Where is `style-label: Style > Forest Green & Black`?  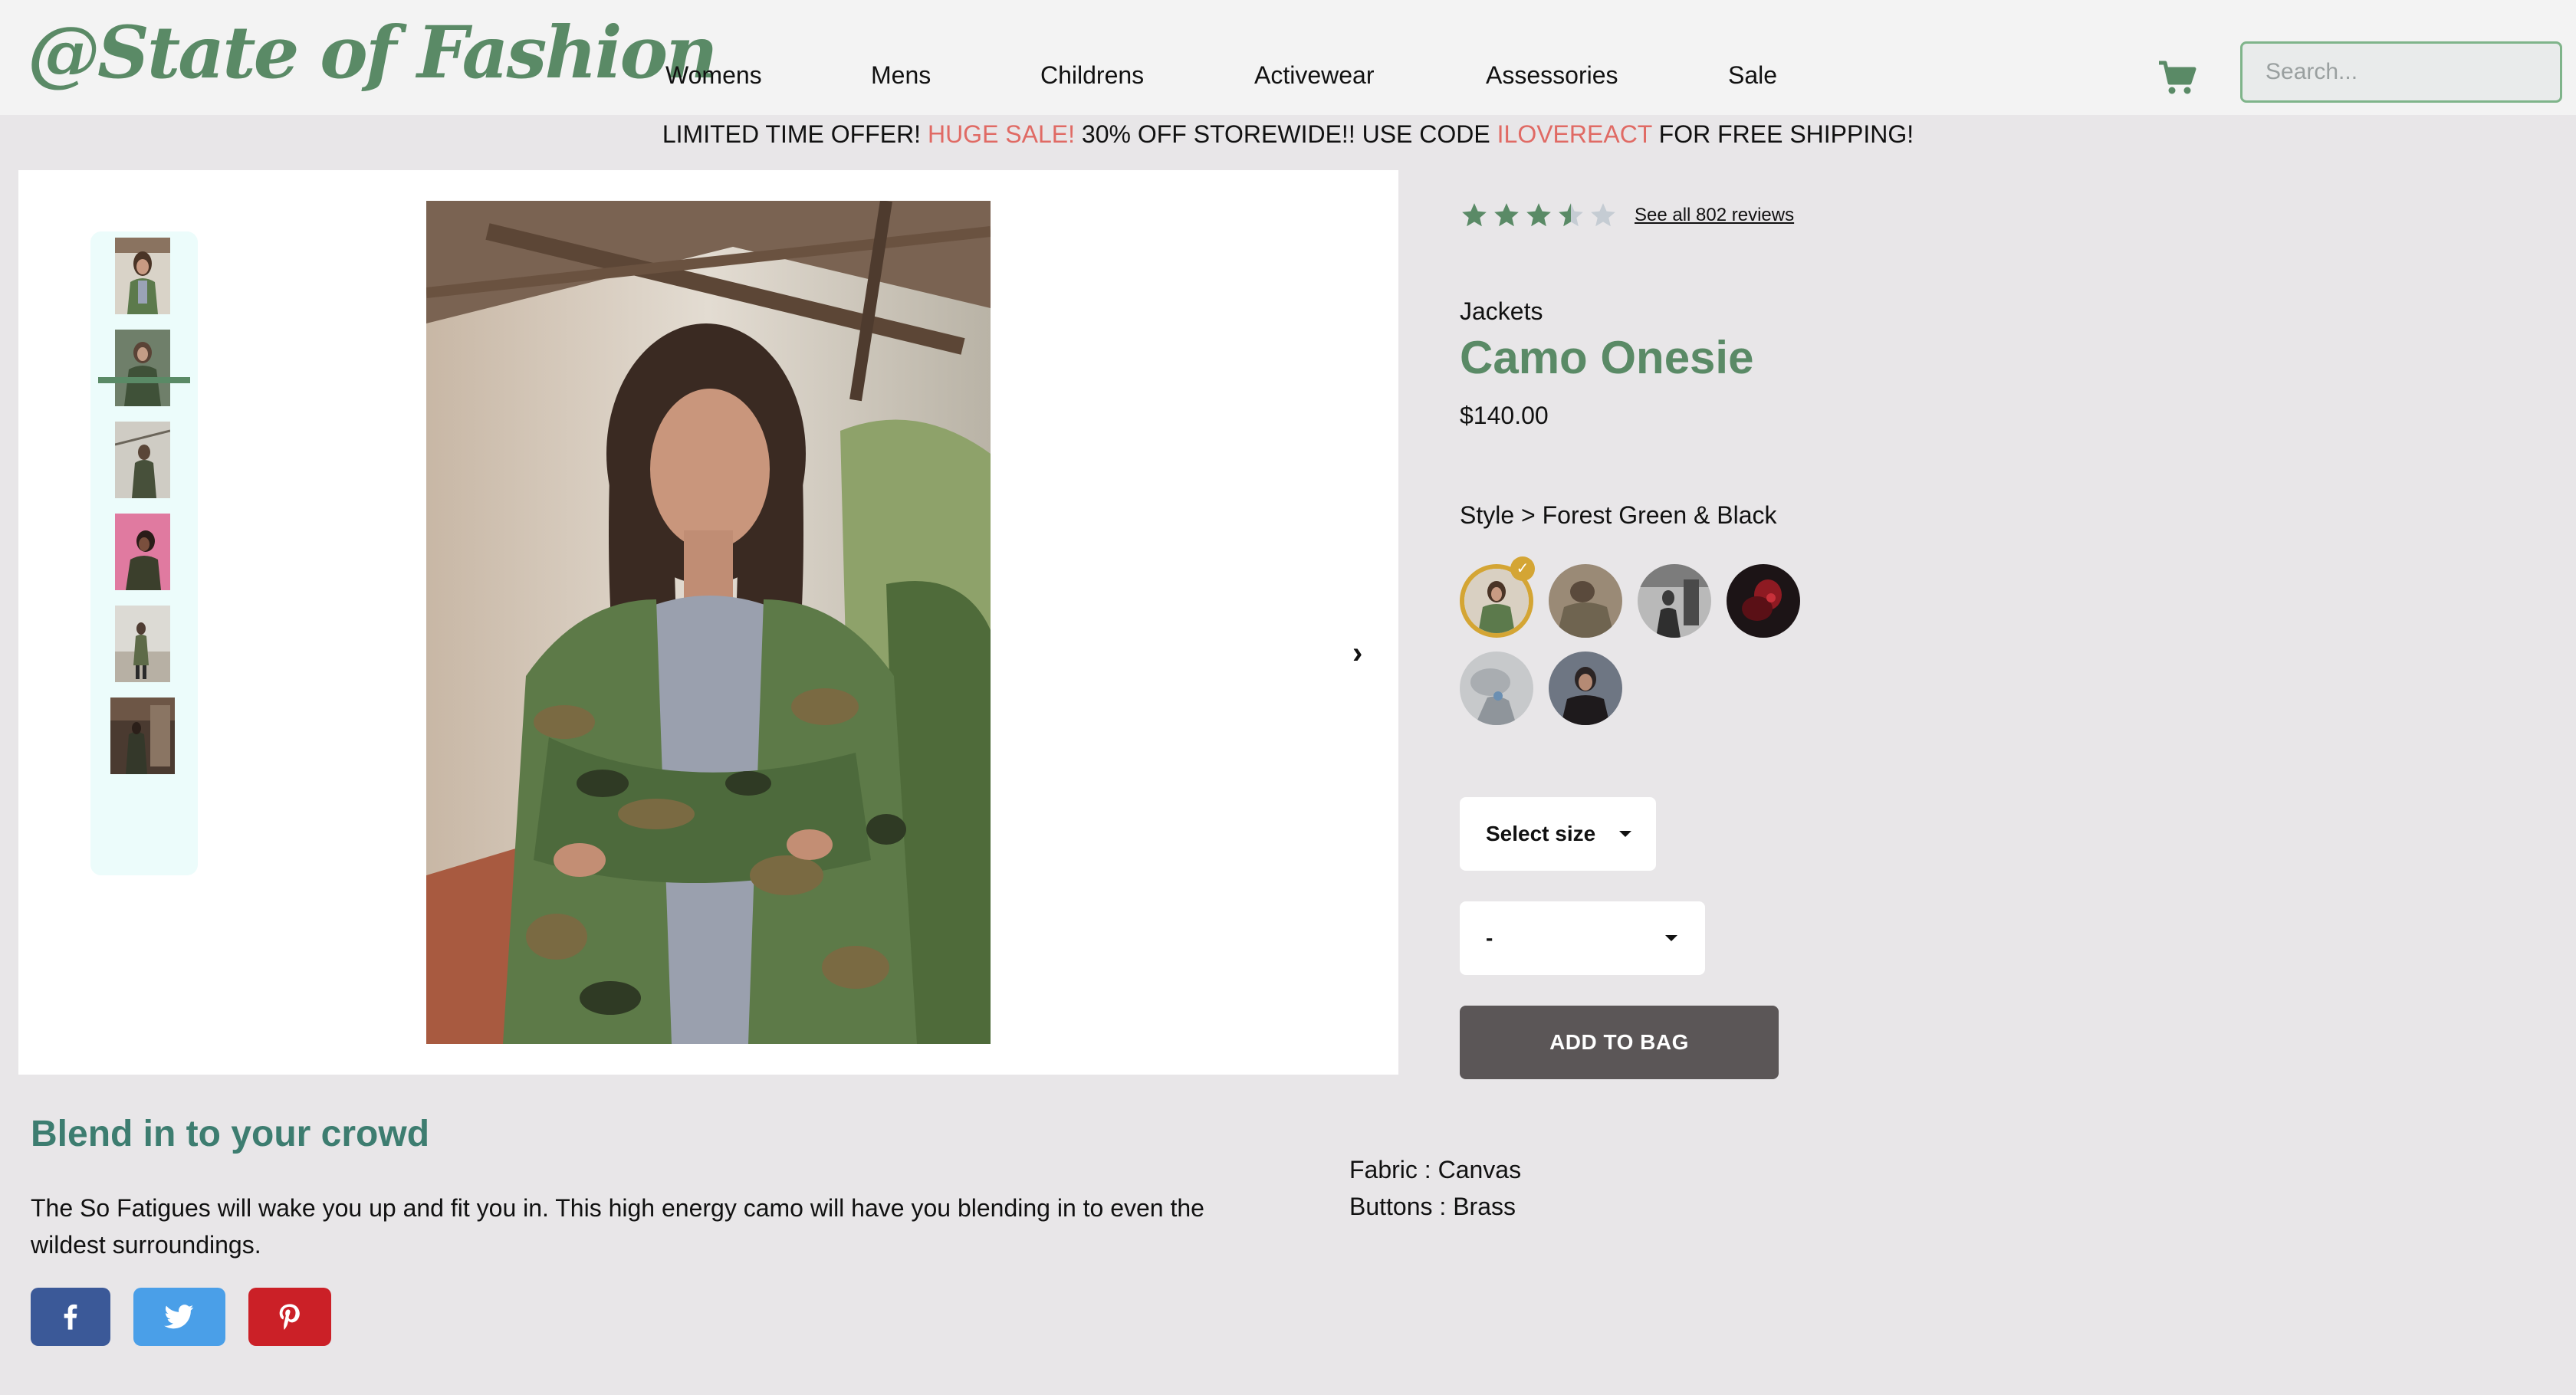 style-label: Style > Forest Green & Black is located at coordinates (1618, 516).